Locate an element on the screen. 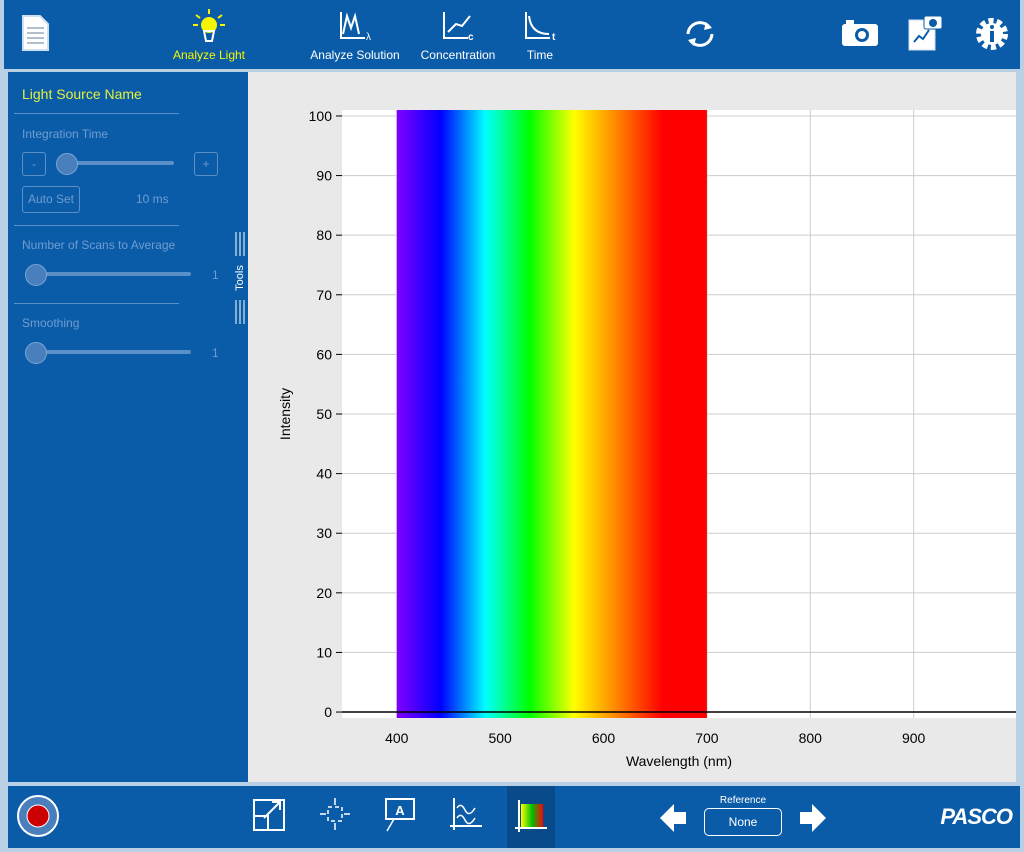  y-tick-label: 50 is located at coordinates (324, 414).